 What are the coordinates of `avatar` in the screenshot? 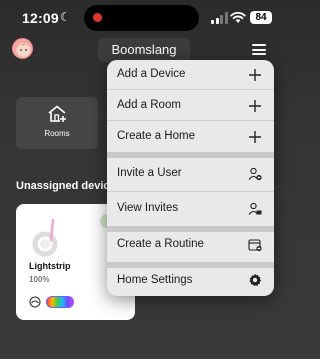 It's located at (22, 48).